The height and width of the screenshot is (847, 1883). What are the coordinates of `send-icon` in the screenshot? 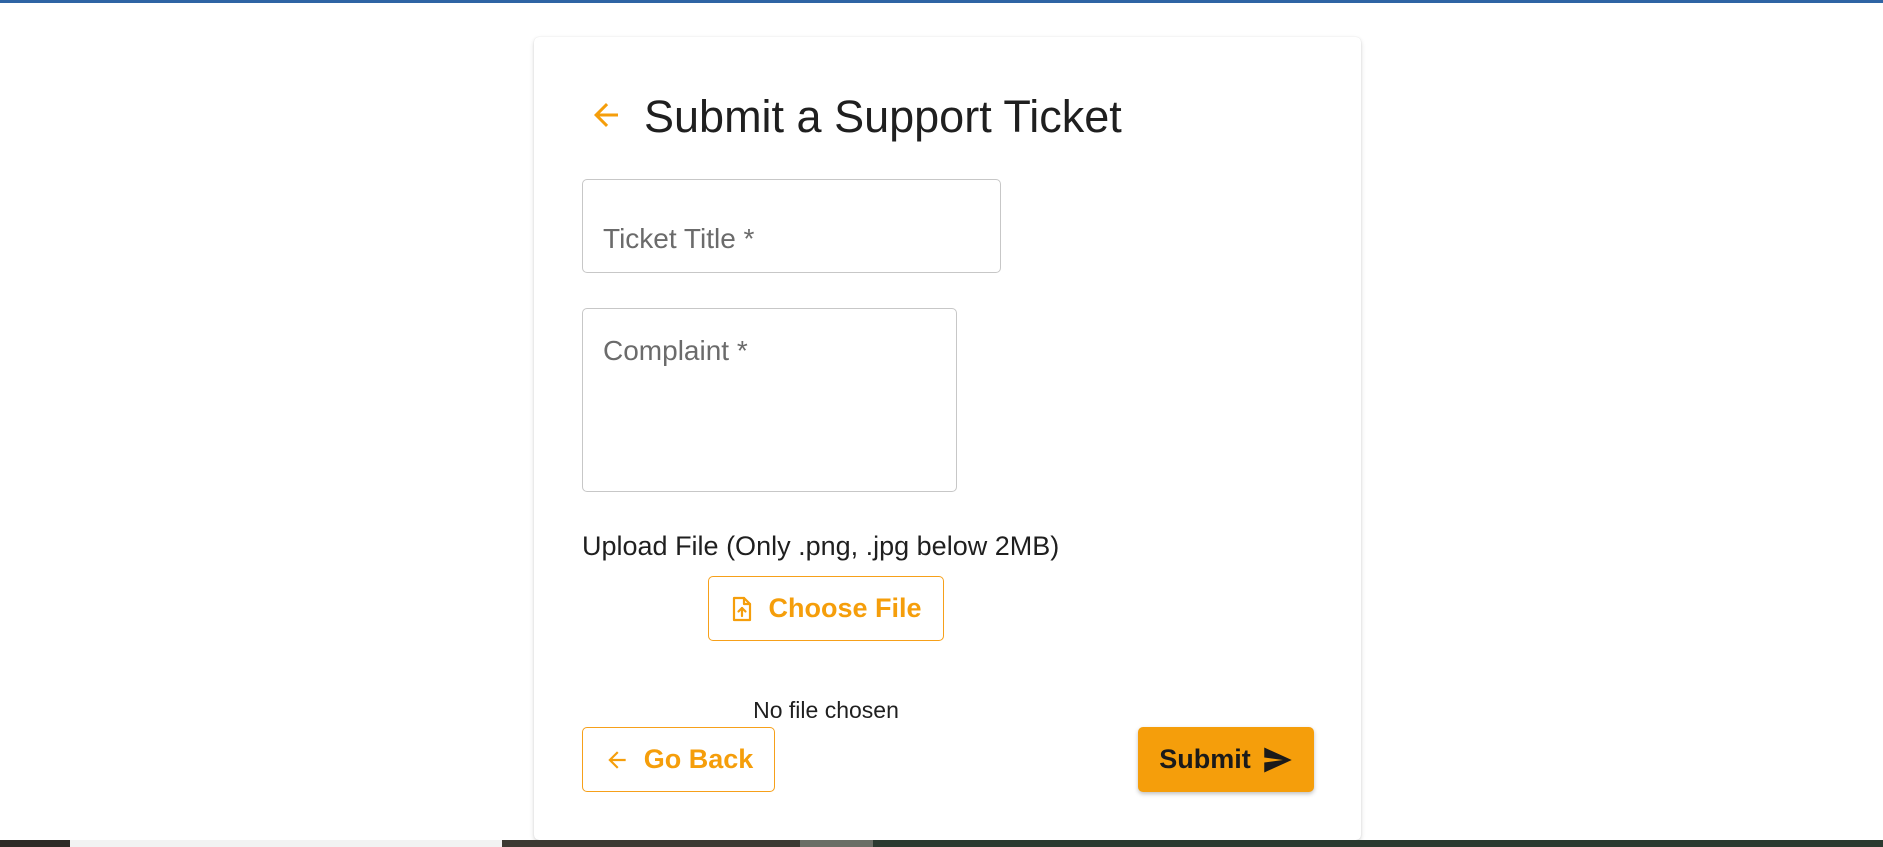 It's located at (1278, 760).